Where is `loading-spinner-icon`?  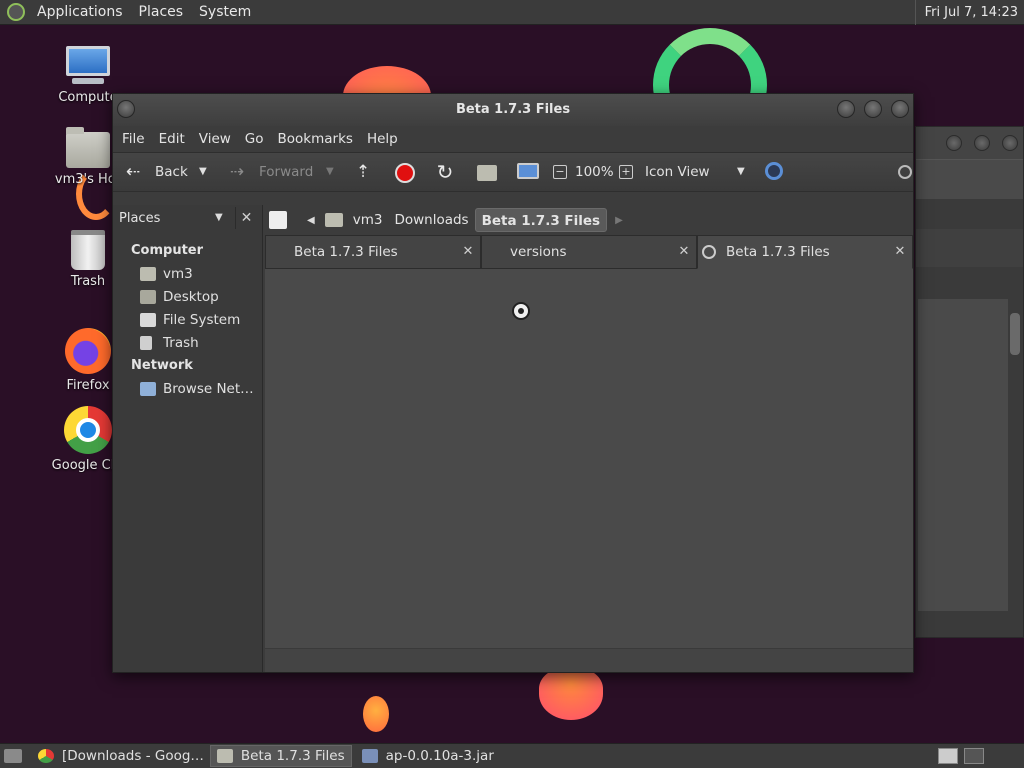 loading-spinner-icon is located at coordinates (709, 252).